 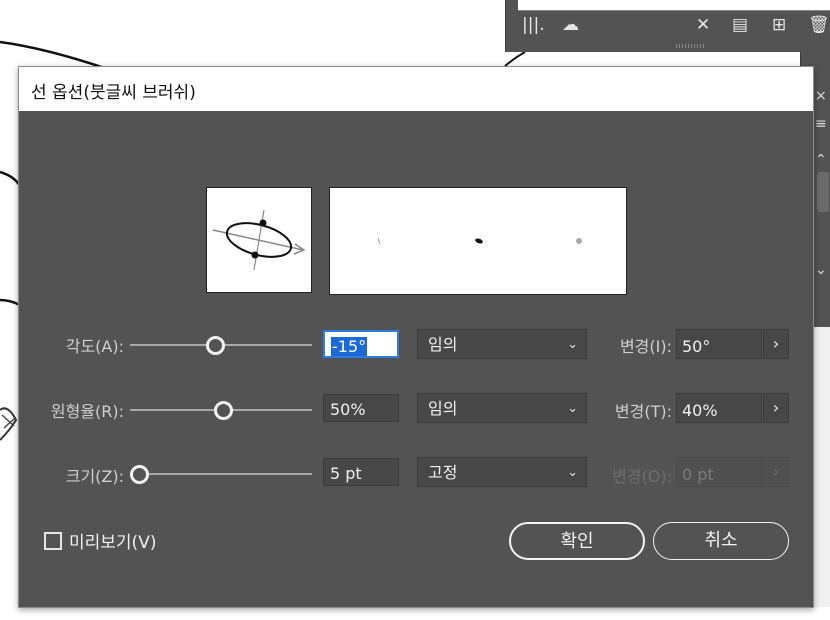 What do you see at coordinates (642, 476) in the screenshot?
I see `size-variation-label: 변경(O):` at bounding box center [642, 476].